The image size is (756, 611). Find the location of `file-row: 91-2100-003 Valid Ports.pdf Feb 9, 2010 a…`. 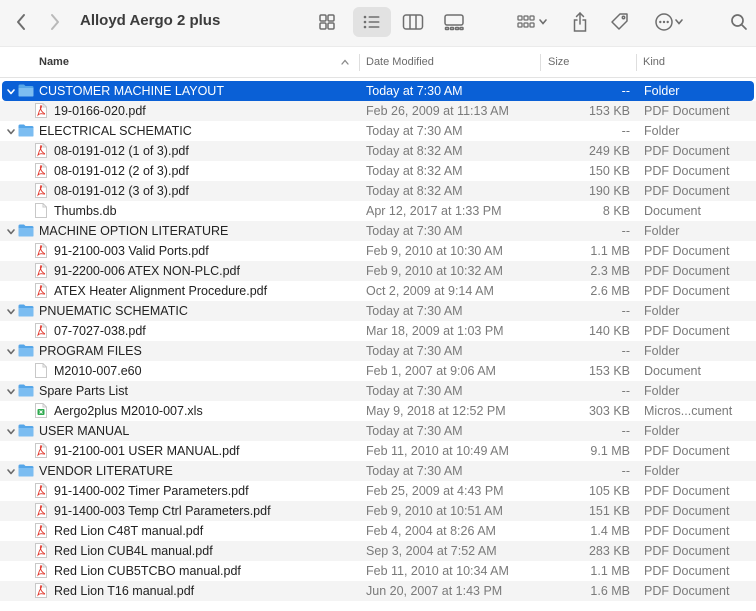

file-row: 91-2100-003 Valid Ports.pdf Feb 9, 2010 a… is located at coordinates (378, 251).